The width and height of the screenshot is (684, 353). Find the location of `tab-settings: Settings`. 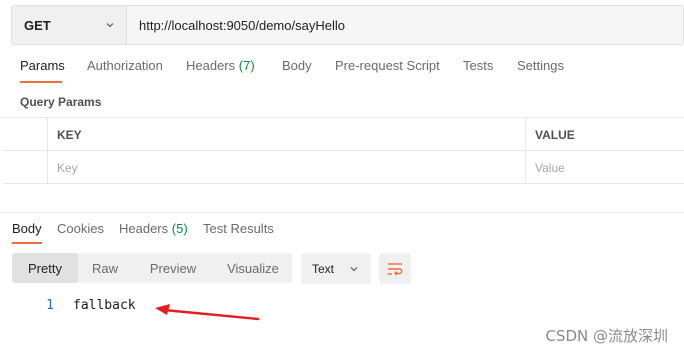

tab-settings: Settings is located at coordinates (540, 71).